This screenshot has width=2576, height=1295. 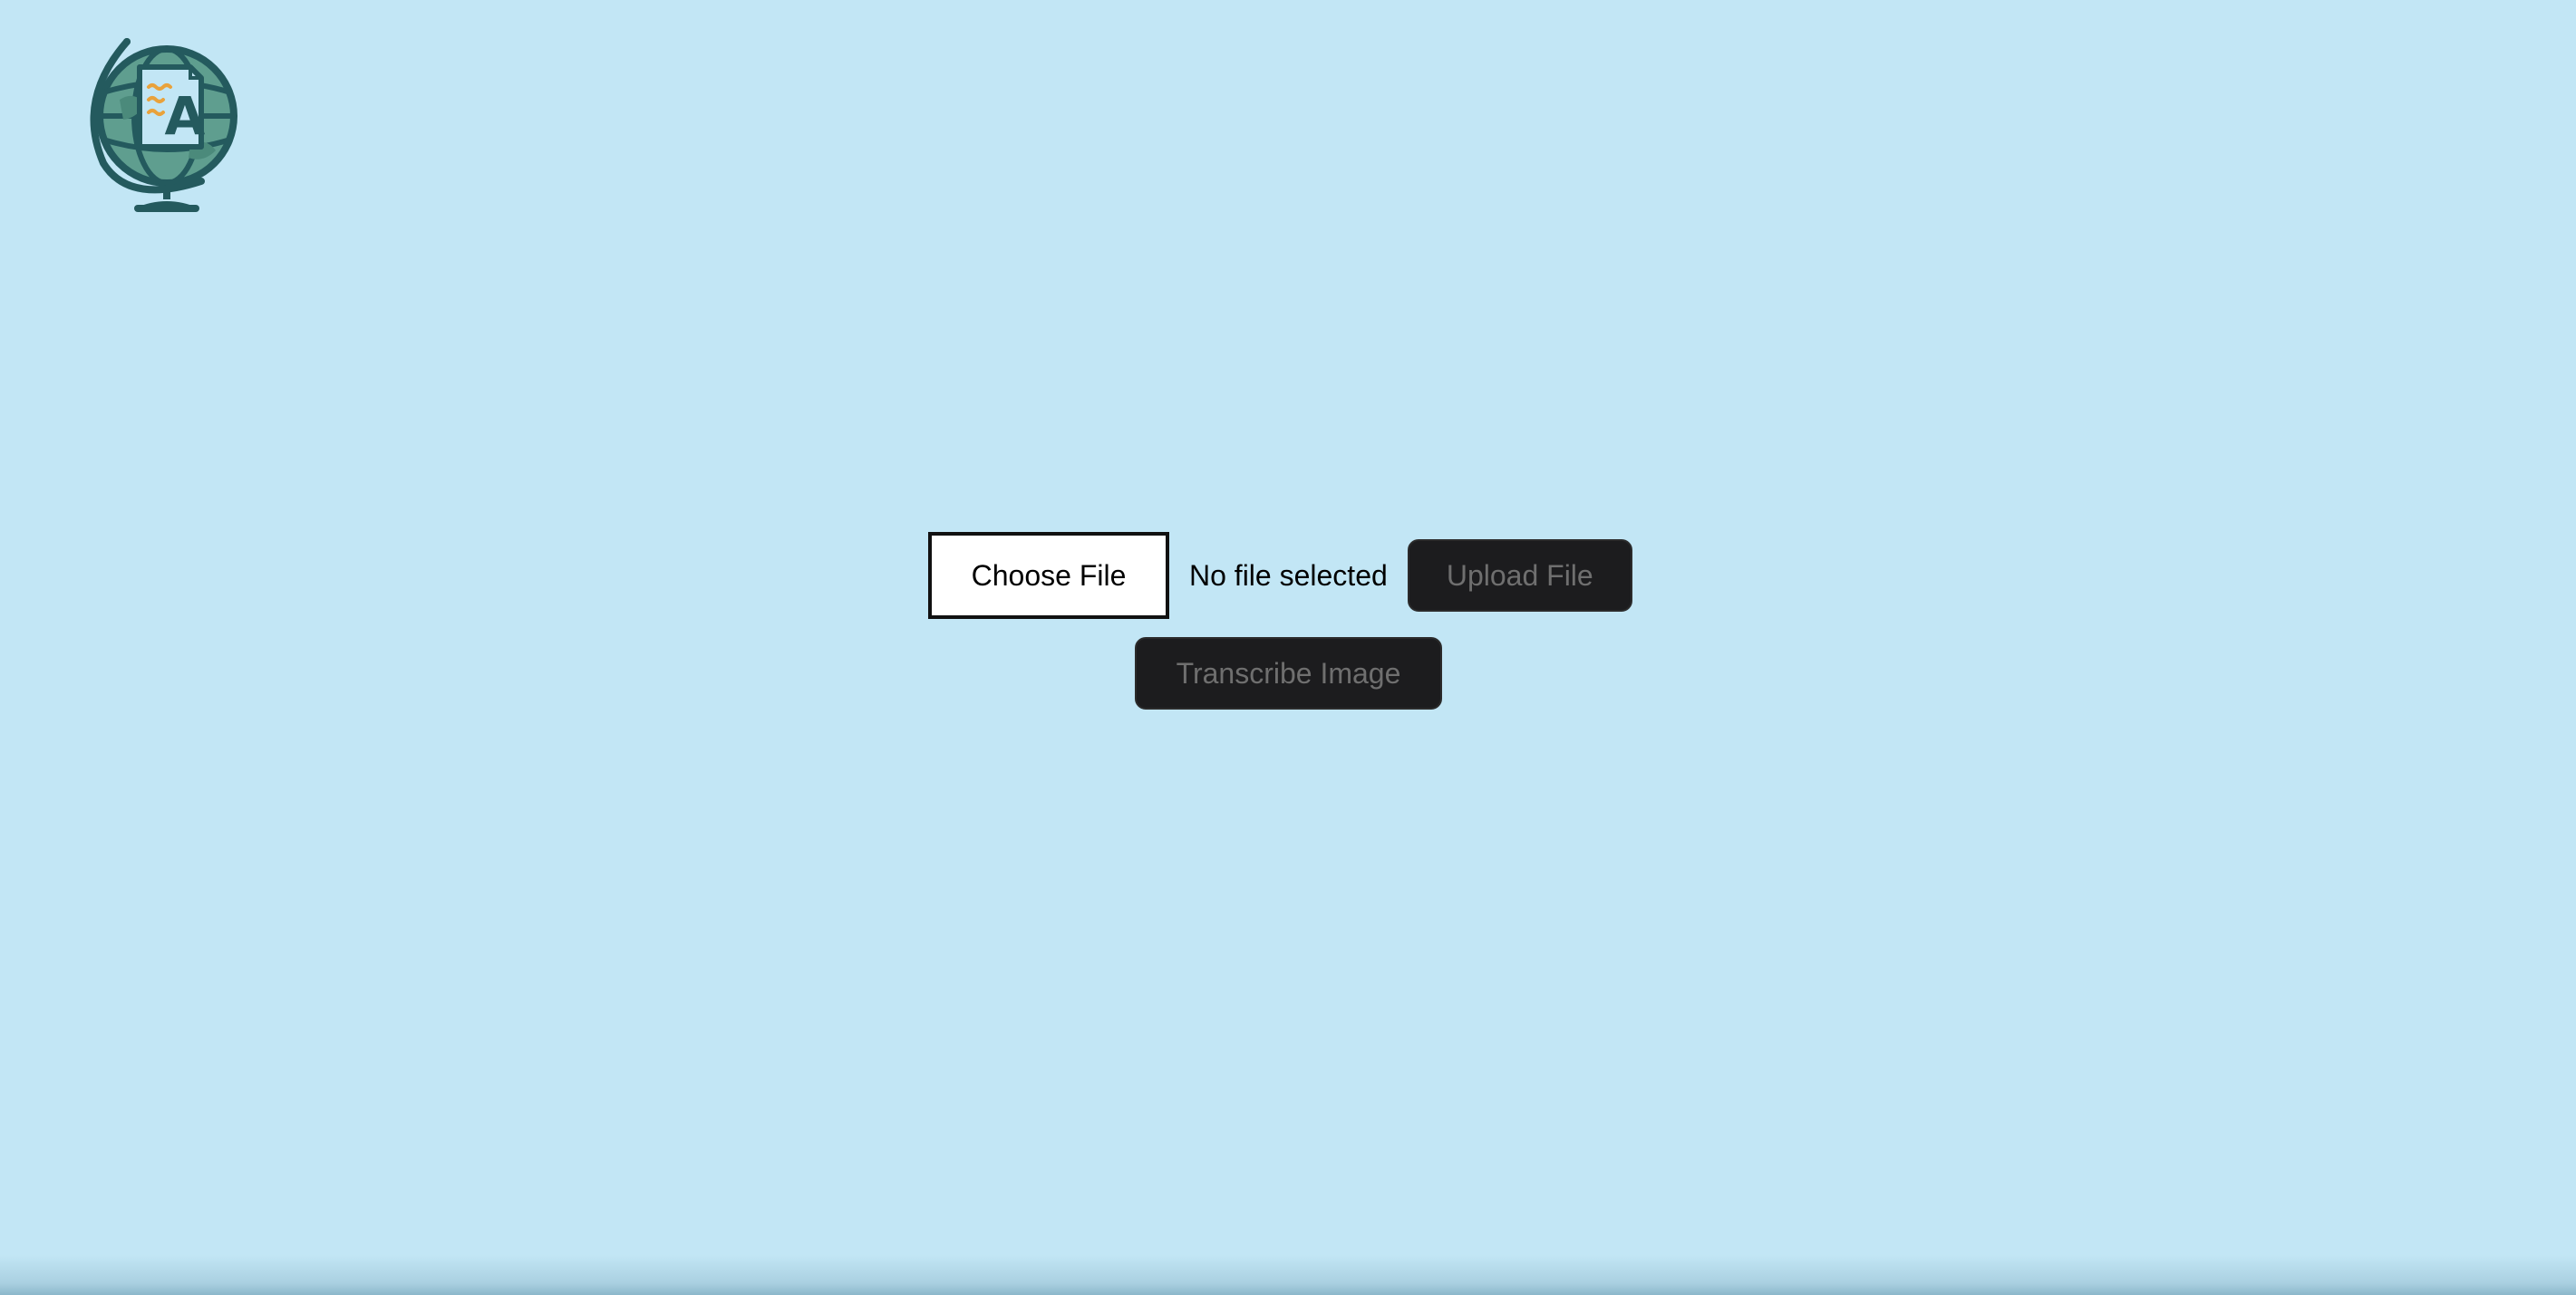 I want to click on upload-file-button: Upload File, so click(x=1519, y=575).